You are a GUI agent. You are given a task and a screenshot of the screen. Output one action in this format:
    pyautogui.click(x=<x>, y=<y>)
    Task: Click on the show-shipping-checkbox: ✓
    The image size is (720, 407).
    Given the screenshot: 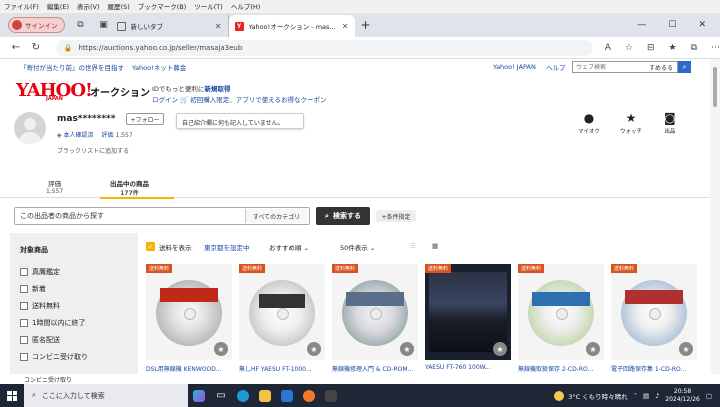 What is the action you would take?
    pyautogui.click(x=150, y=246)
    